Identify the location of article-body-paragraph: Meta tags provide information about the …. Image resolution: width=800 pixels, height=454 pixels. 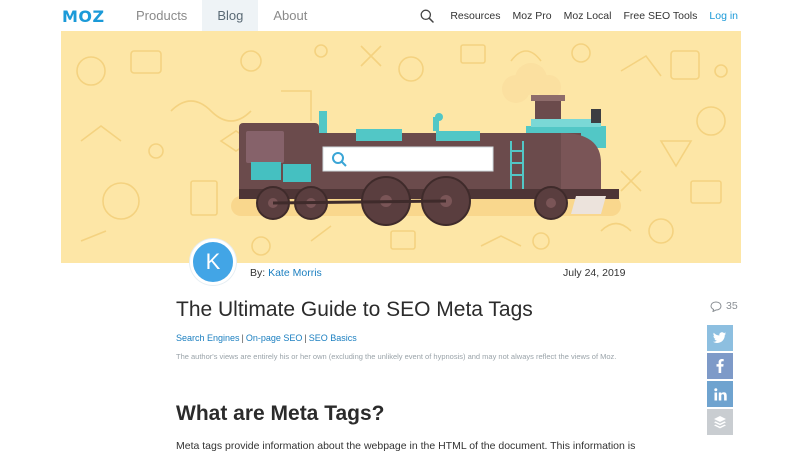
(406, 446).